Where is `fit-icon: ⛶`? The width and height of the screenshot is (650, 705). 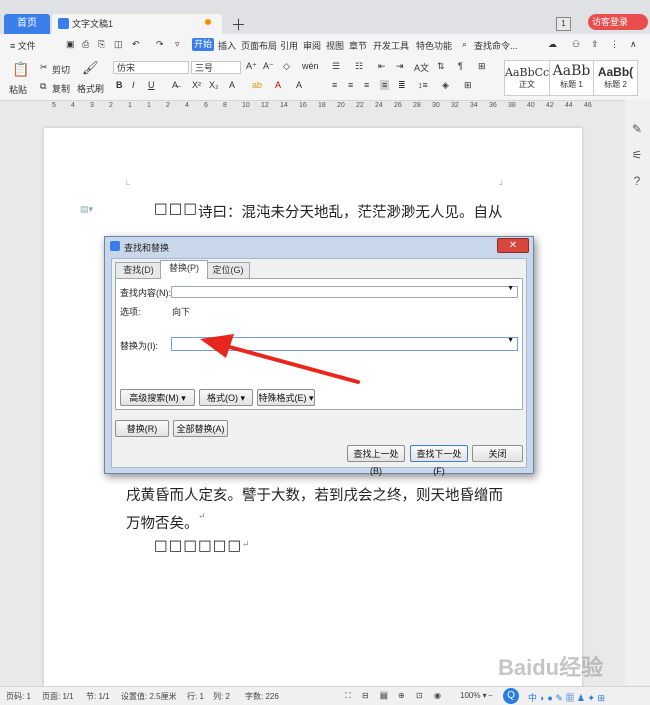 fit-icon: ⛶ is located at coordinates (348, 696).